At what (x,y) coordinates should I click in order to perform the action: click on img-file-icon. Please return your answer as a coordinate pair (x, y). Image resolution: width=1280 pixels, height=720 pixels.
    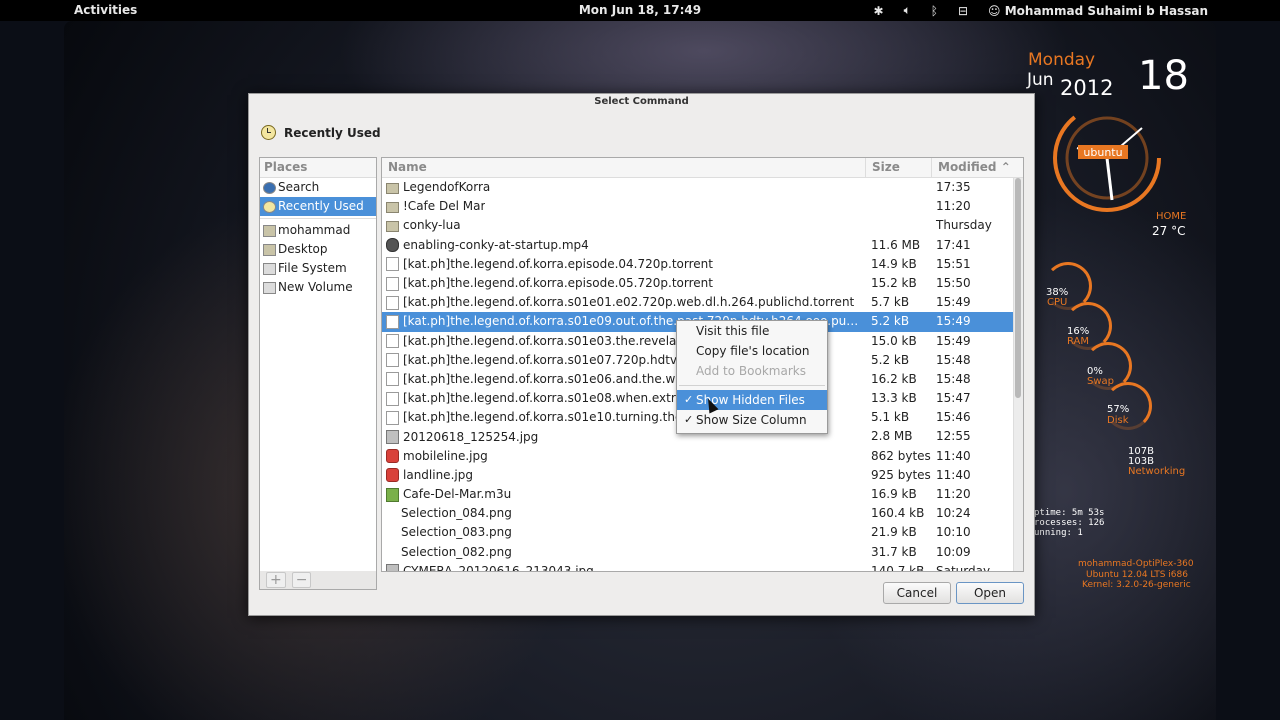
    Looking at the image, I should click on (392, 437).